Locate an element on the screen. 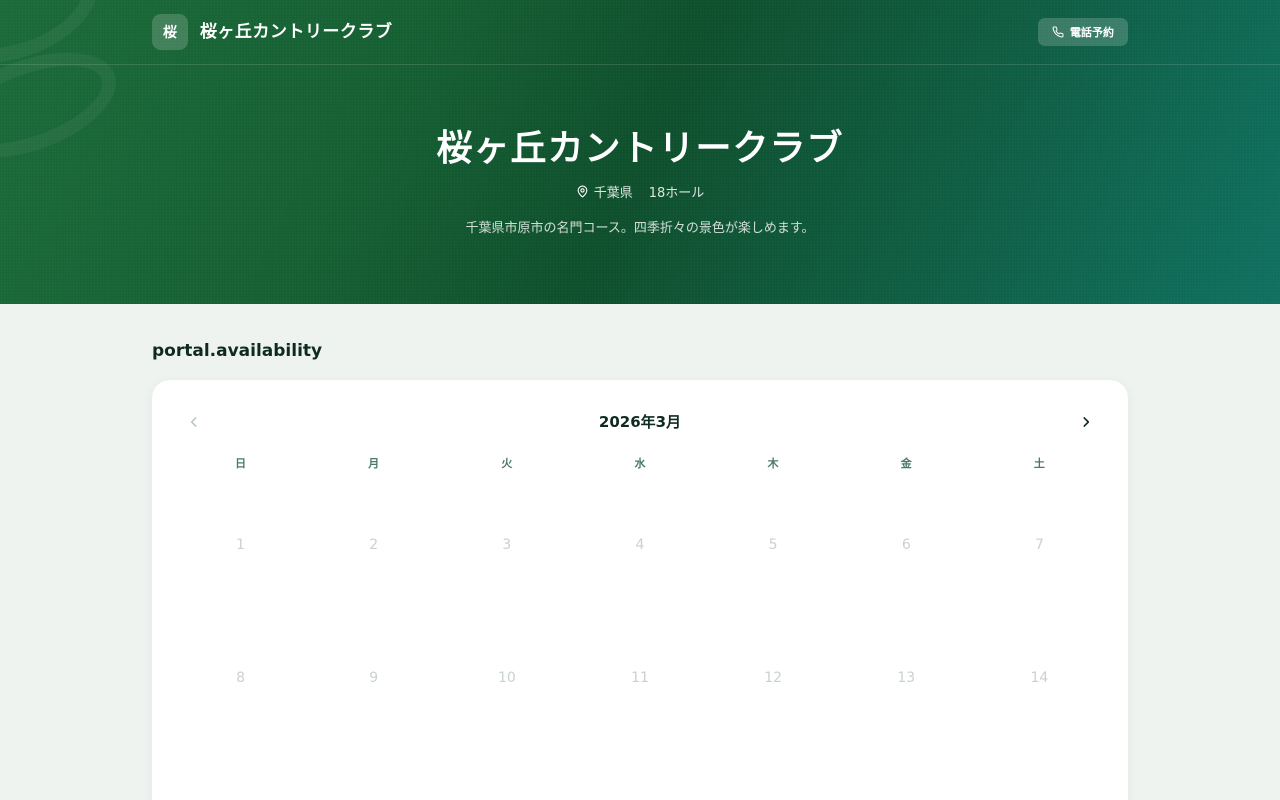 The image size is (1280, 800). chevron-right-icon is located at coordinates (1086, 422).